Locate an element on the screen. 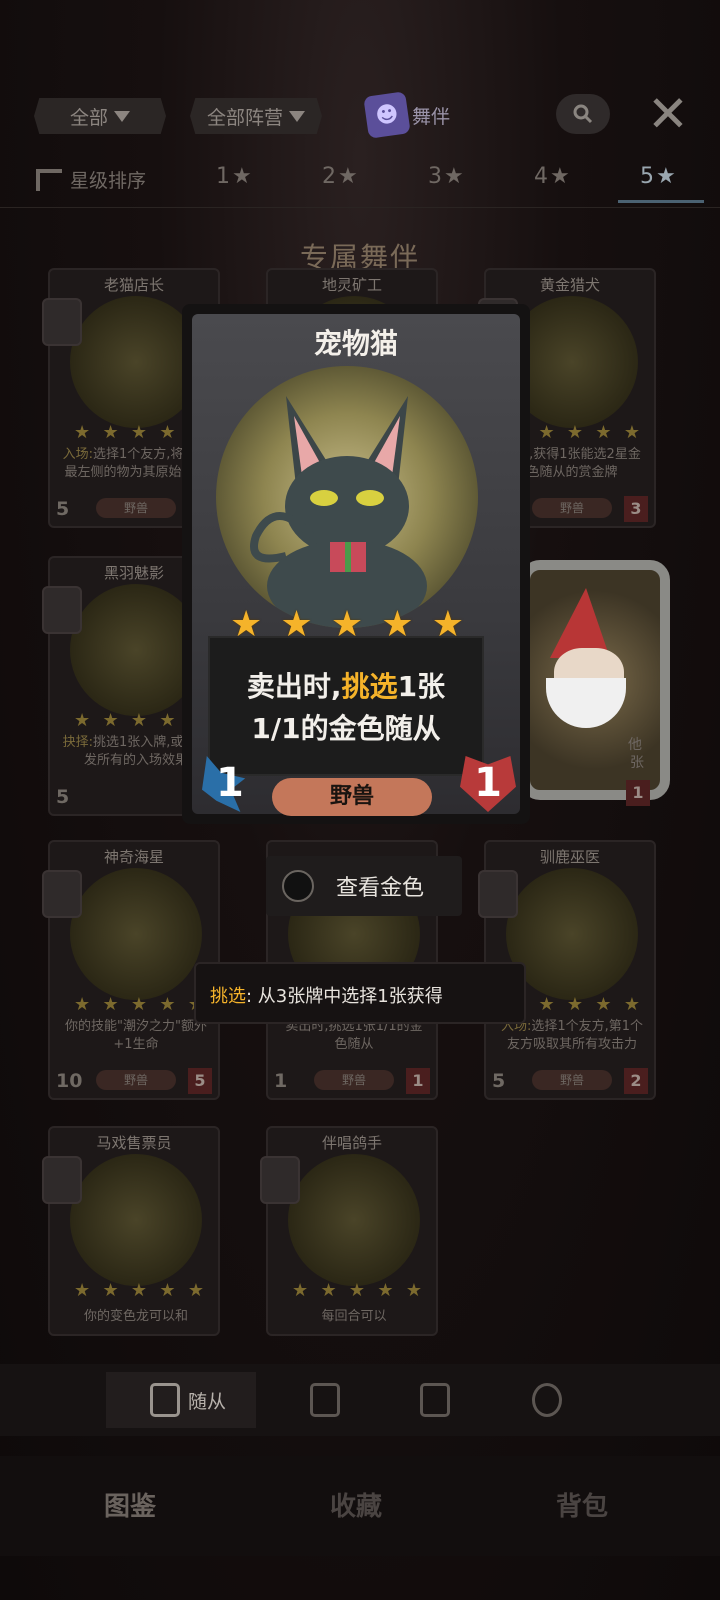  card-name: 黄金猎犬 is located at coordinates (569, 285).